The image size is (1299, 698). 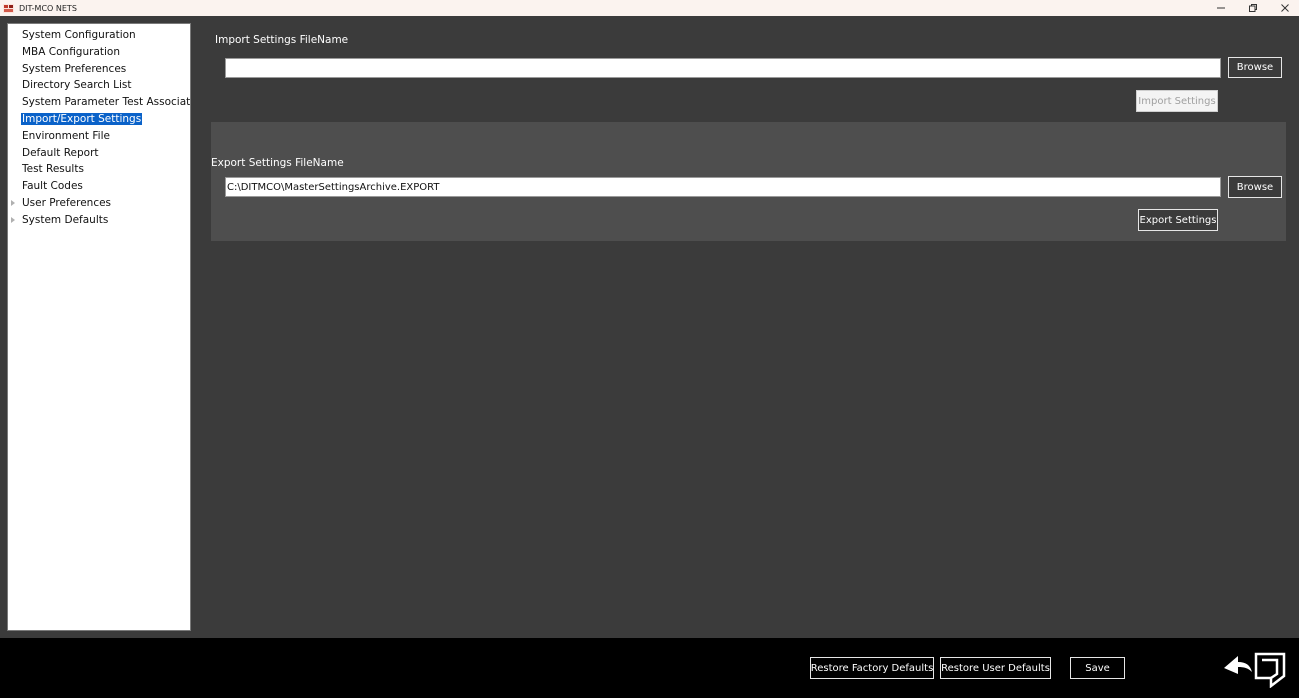 I want to click on save-button: Save, so click(x=1097, y=668).